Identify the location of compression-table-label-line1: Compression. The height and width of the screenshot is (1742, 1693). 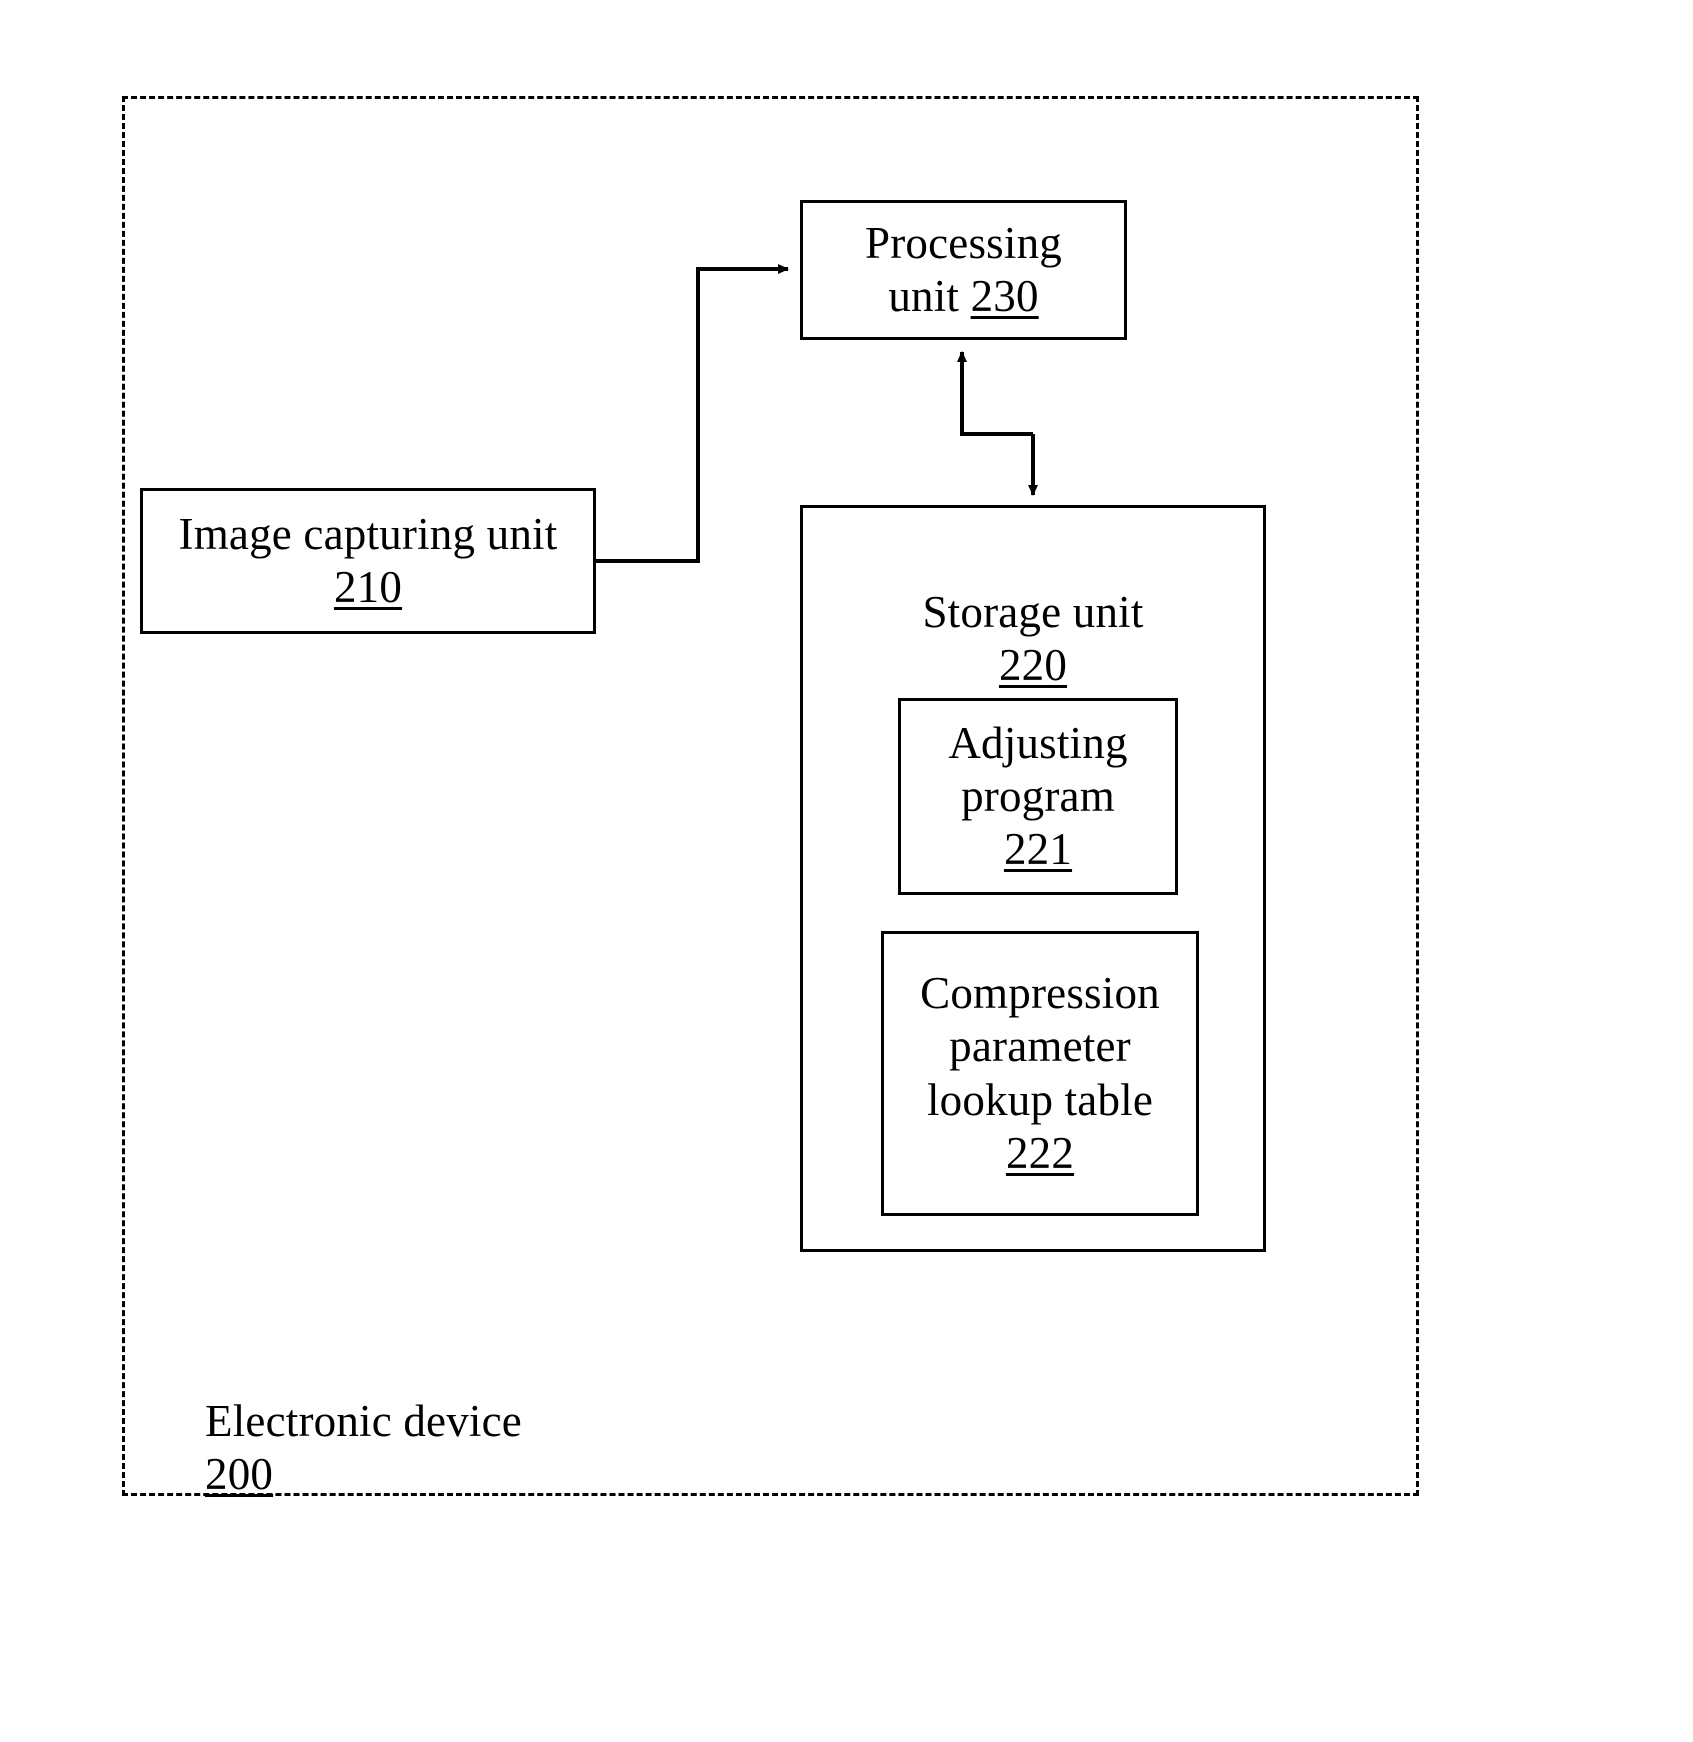
(1040, 993).